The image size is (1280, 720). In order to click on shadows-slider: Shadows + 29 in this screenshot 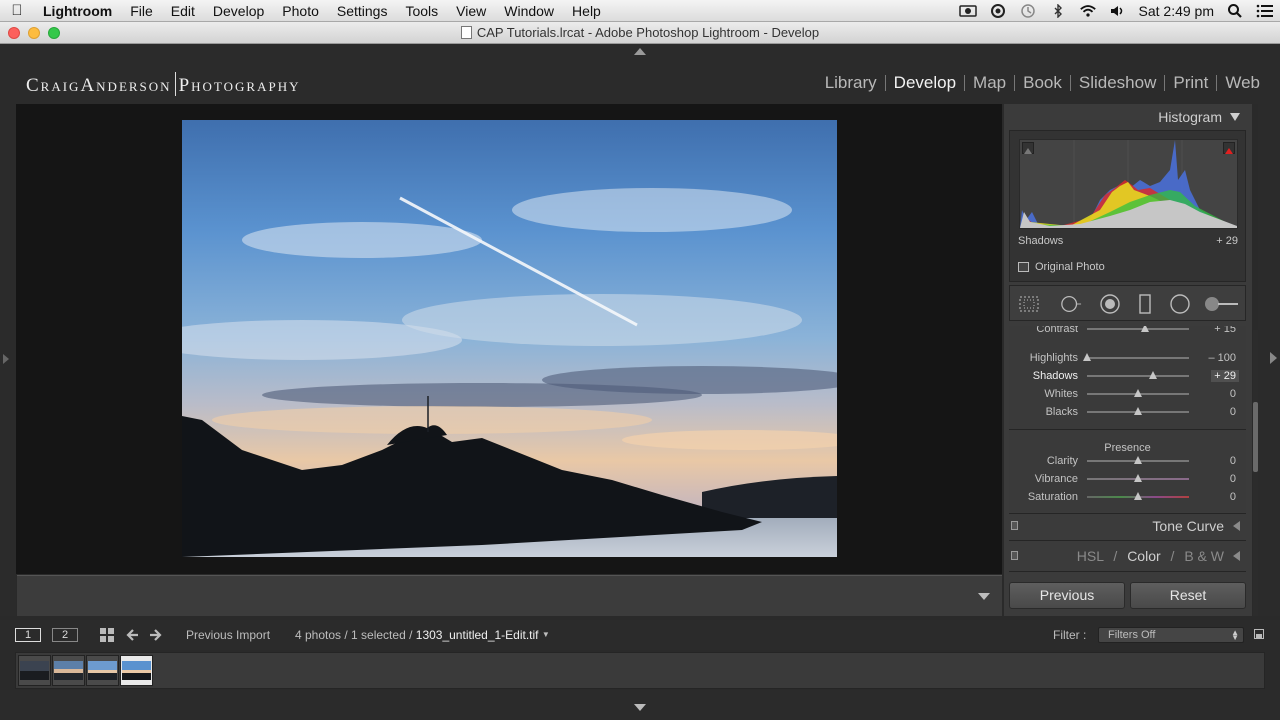, I will do `click(1127, 376)`.